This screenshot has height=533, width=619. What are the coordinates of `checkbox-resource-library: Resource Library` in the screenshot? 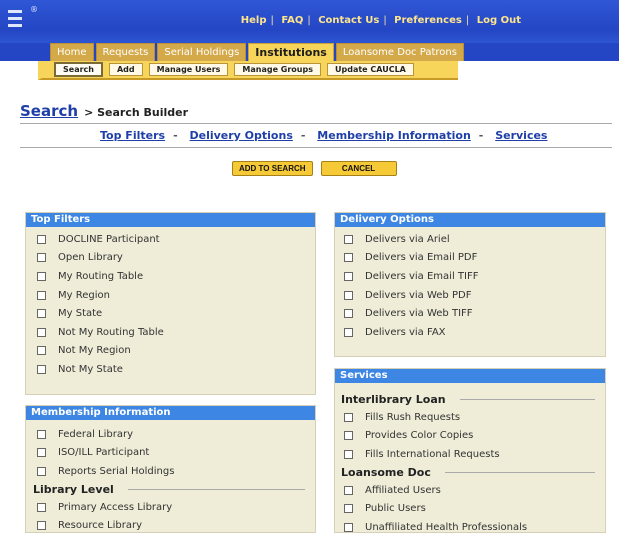 It's located at (176, 524).